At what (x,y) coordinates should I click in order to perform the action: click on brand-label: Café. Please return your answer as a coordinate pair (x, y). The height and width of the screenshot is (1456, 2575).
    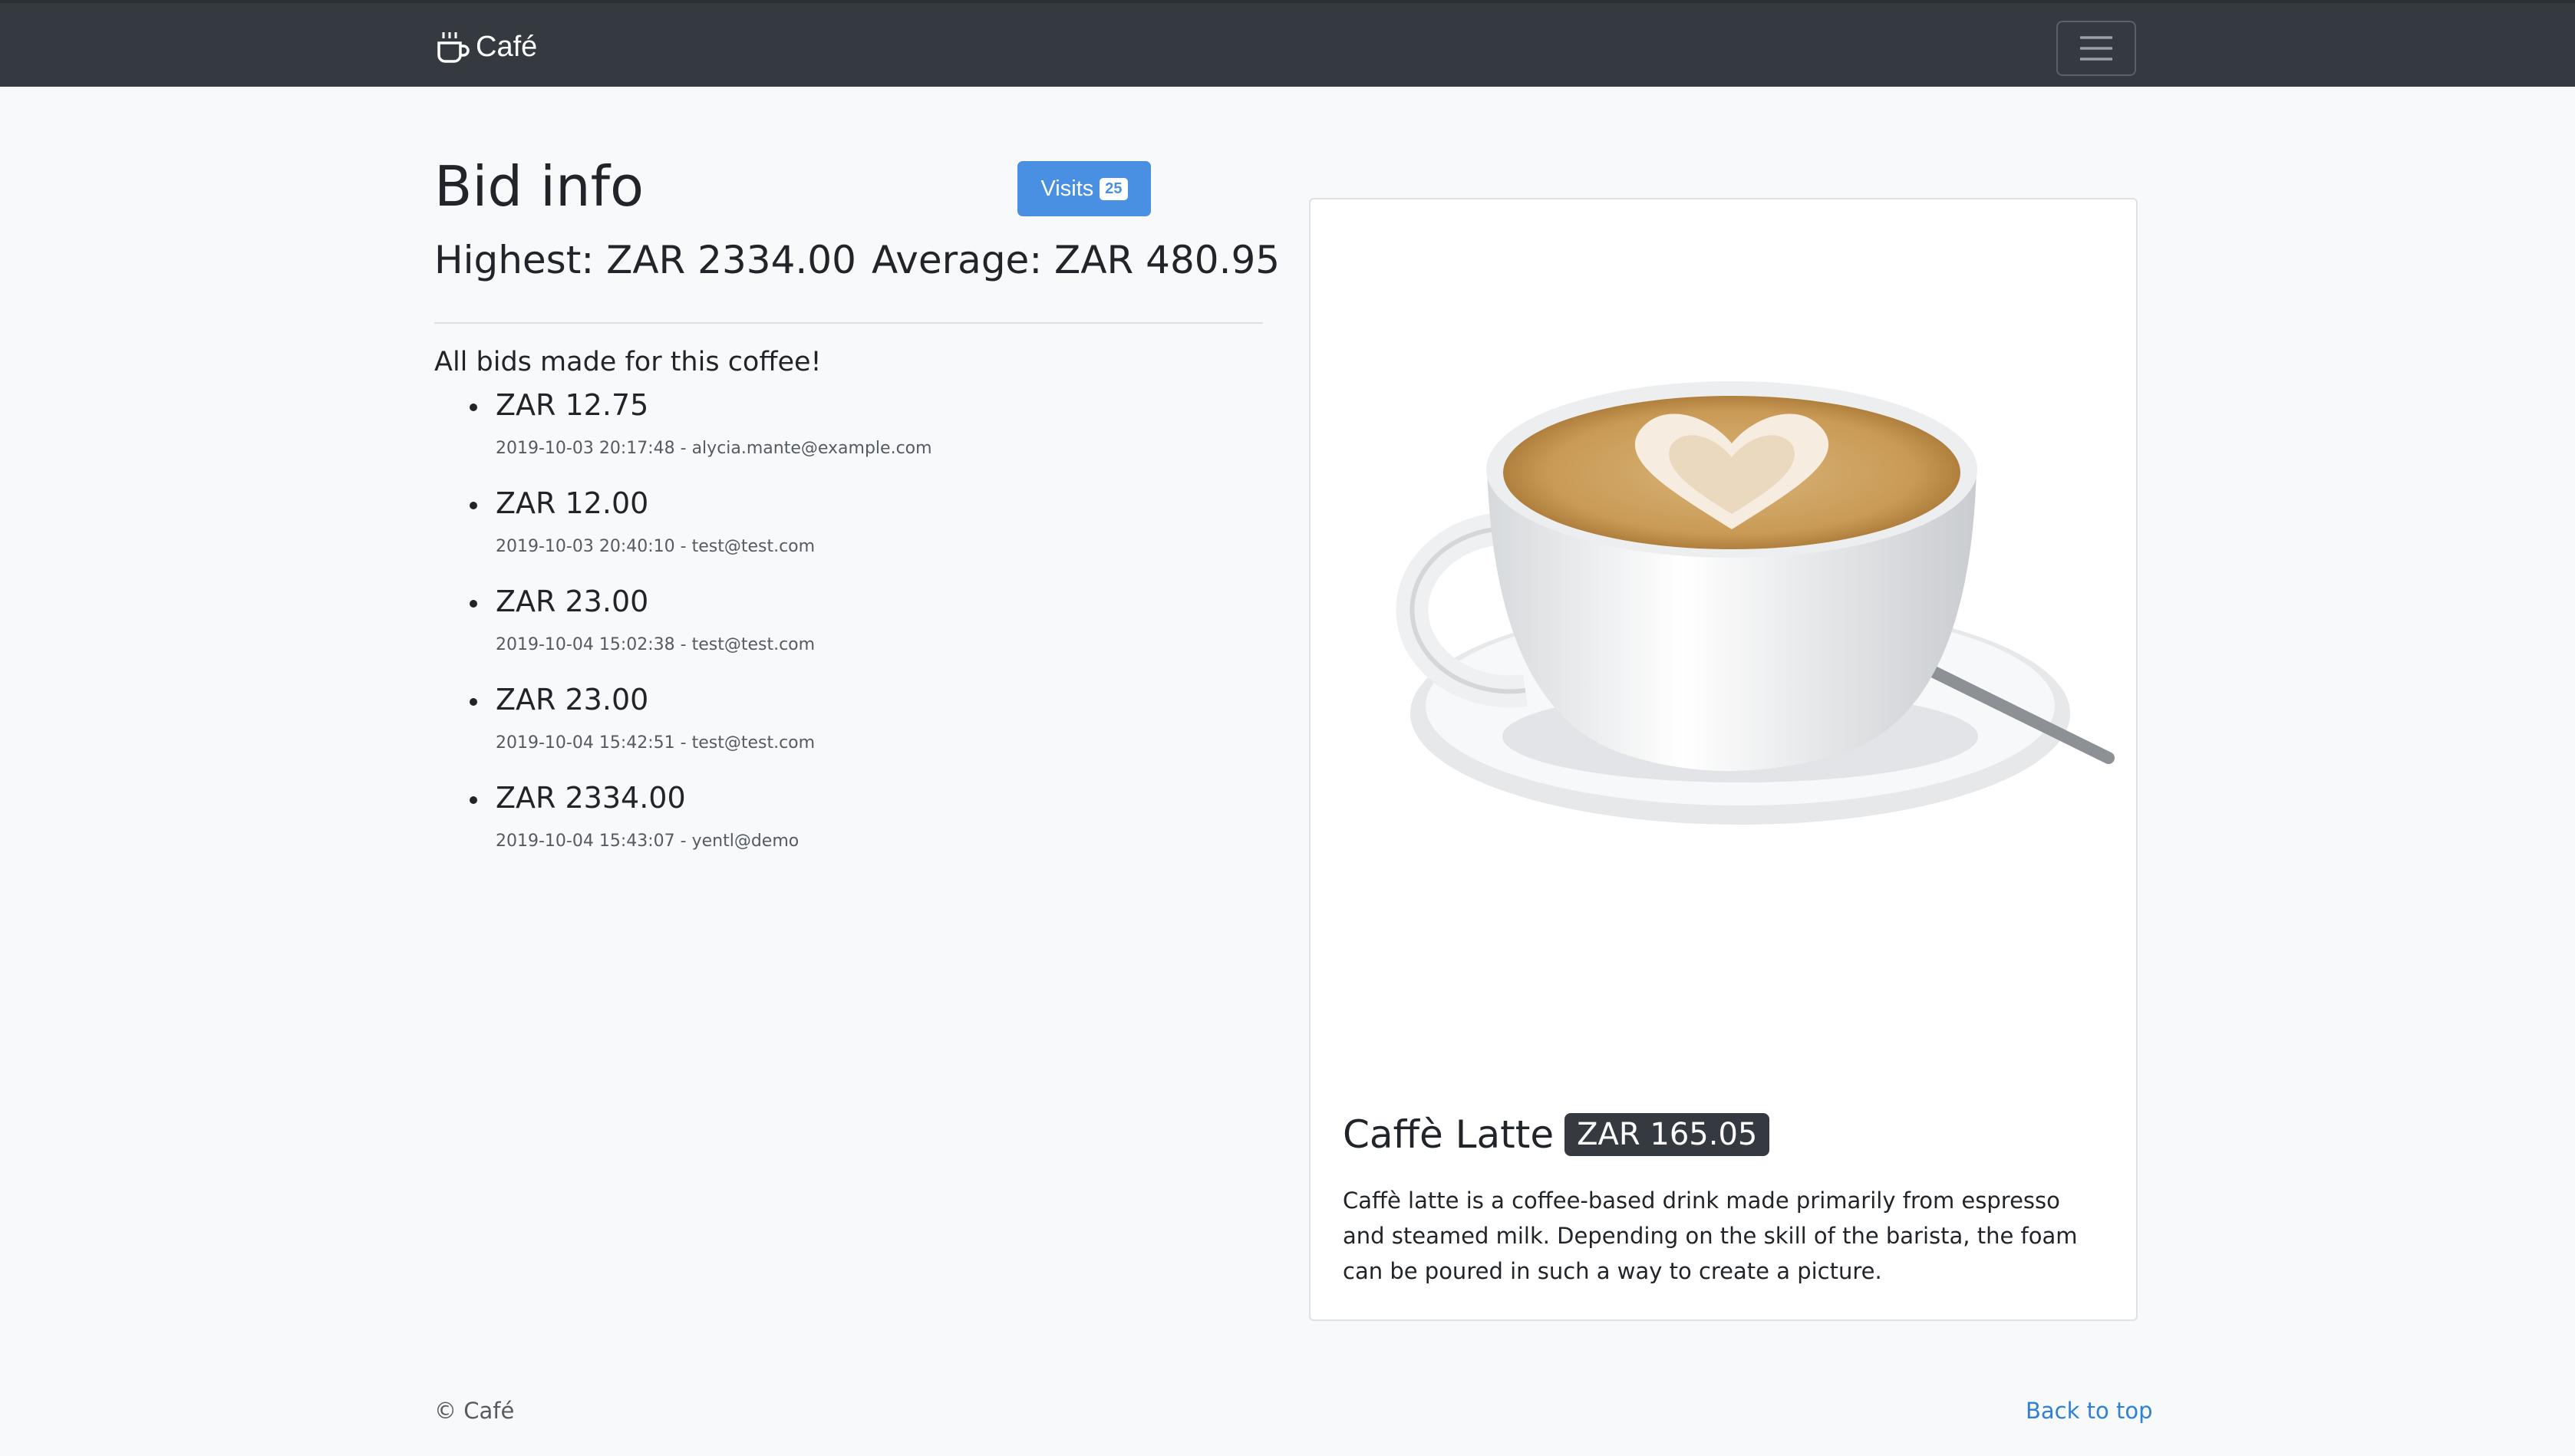
    Looking at the image, I should click on (507, 46).